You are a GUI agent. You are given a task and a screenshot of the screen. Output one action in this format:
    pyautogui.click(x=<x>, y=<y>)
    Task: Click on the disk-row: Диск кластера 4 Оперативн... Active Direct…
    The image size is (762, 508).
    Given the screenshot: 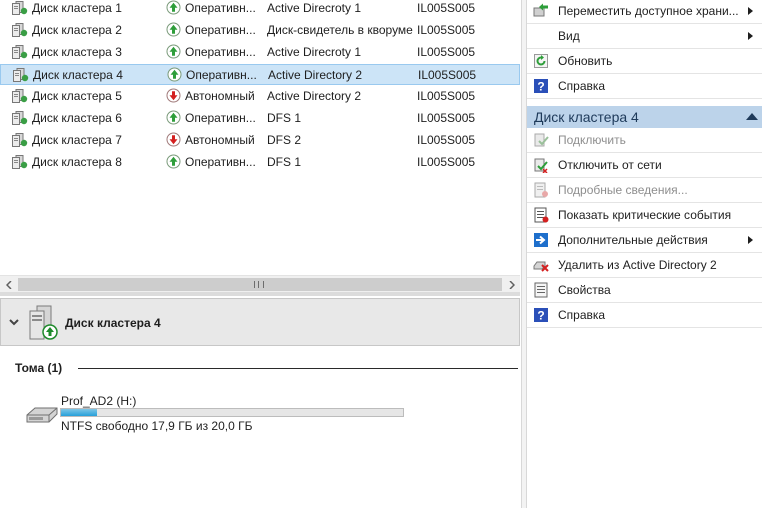 What is the action you would take?
    pyautogui.click(x=260, y=74)
    